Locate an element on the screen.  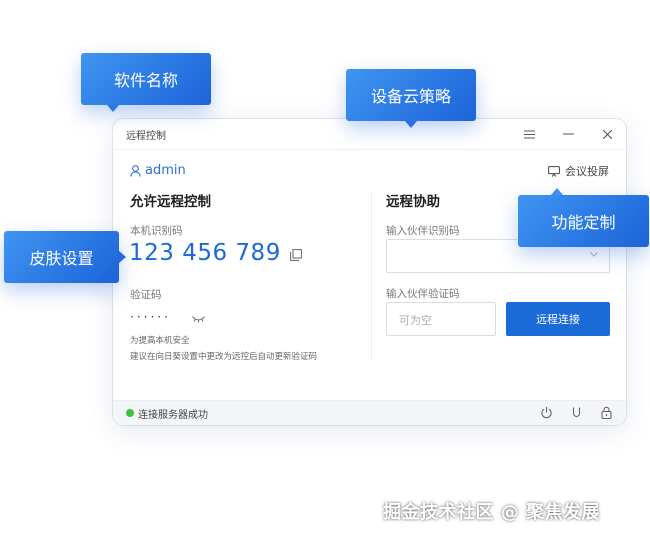
callout-cloud-policy-text: 设备云策略 is located at coordinates (410, 96).